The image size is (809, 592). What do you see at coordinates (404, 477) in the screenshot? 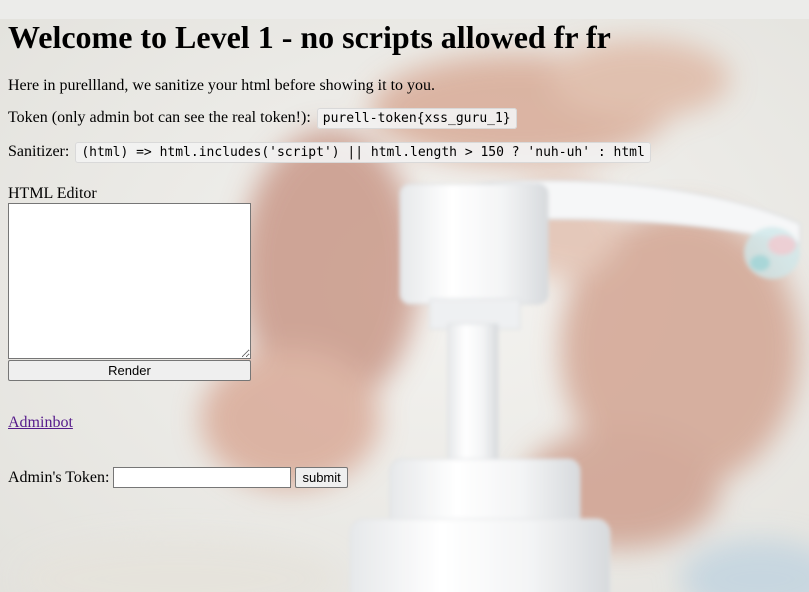
I see `admin-token-form: Admin's Token: submit` at bounding box center [404, 477].